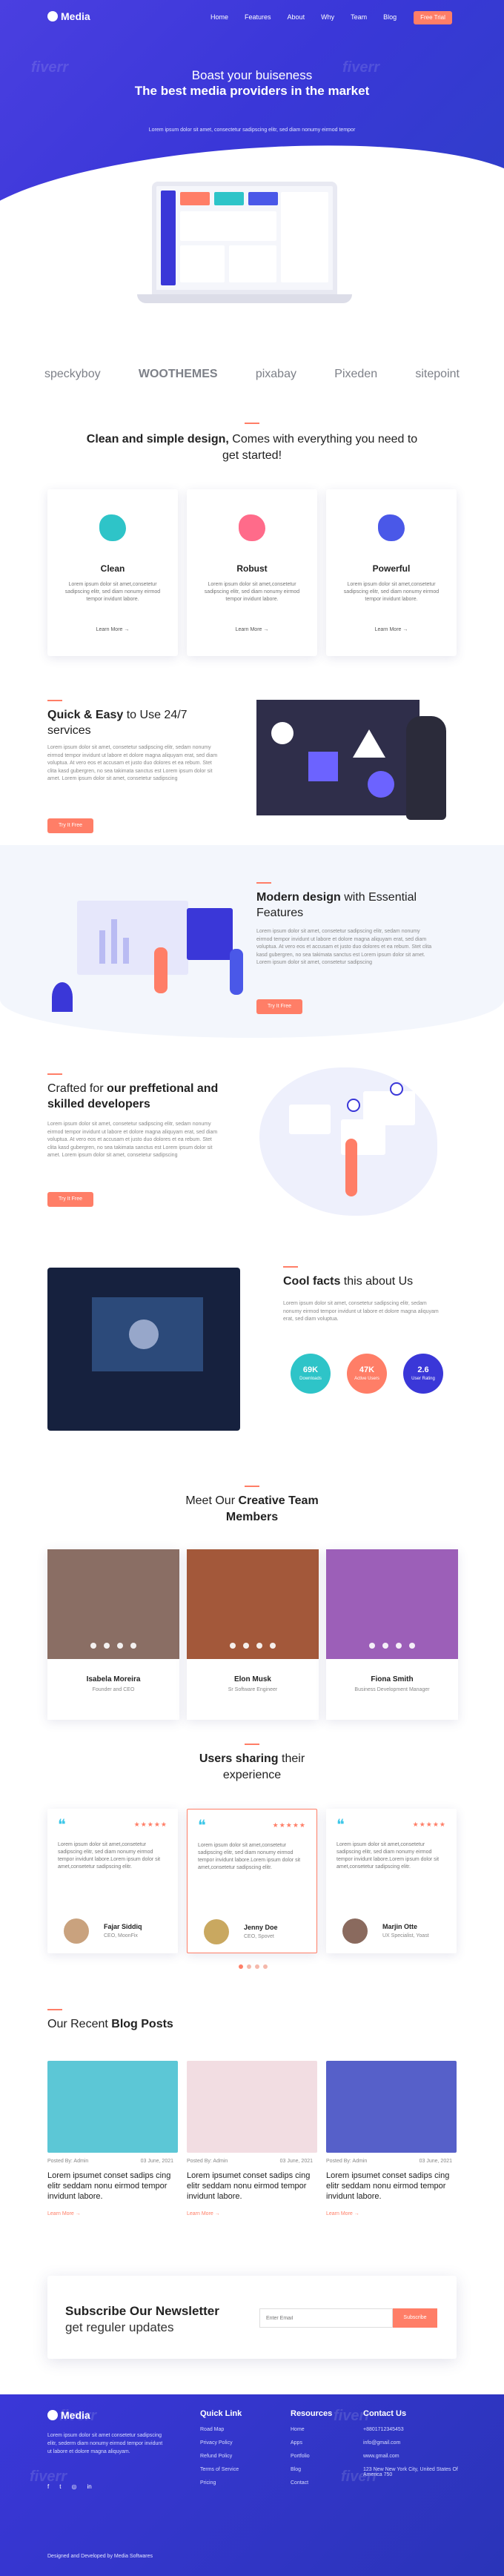  I want to click on hero-subtitle: Boast your buiseness, so click(252, 75).